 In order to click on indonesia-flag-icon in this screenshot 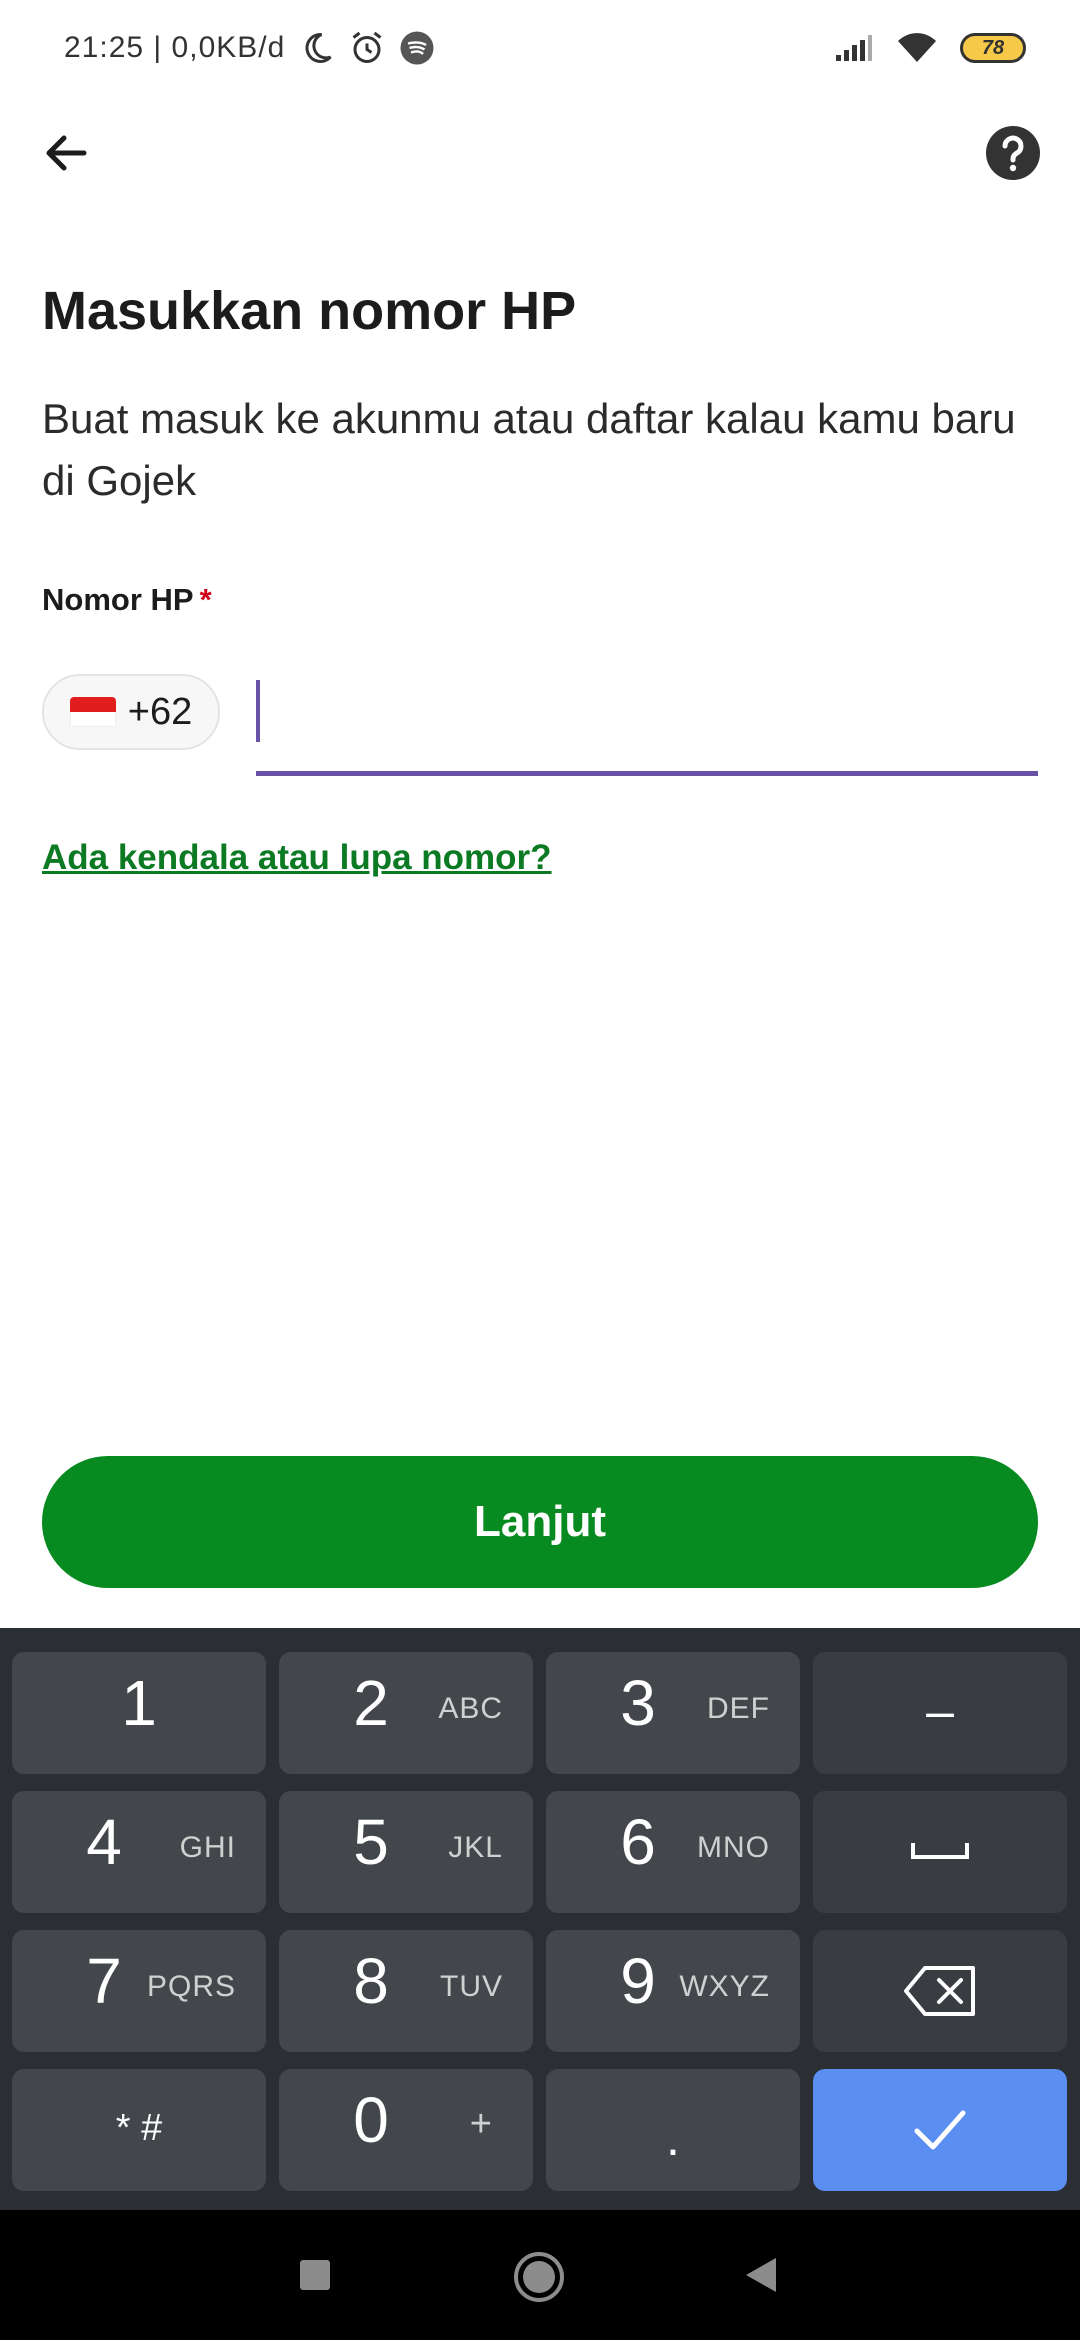, I will do `click(92, 712)`.